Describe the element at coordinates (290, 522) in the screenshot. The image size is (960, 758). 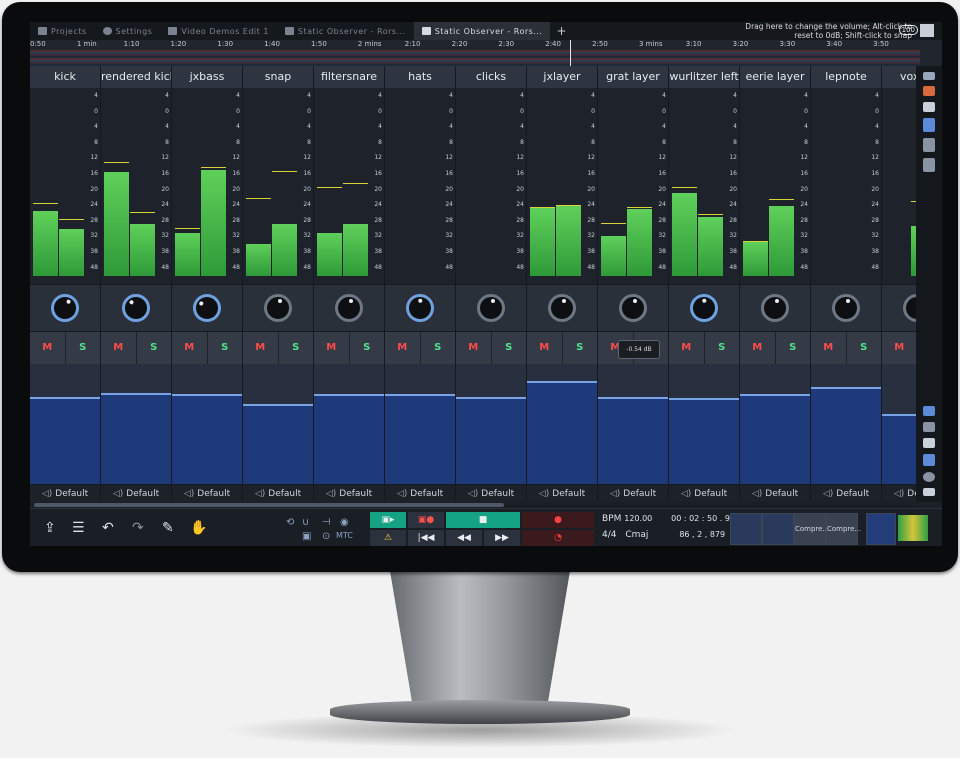
I see `loop-icon: ⟲` at that location.